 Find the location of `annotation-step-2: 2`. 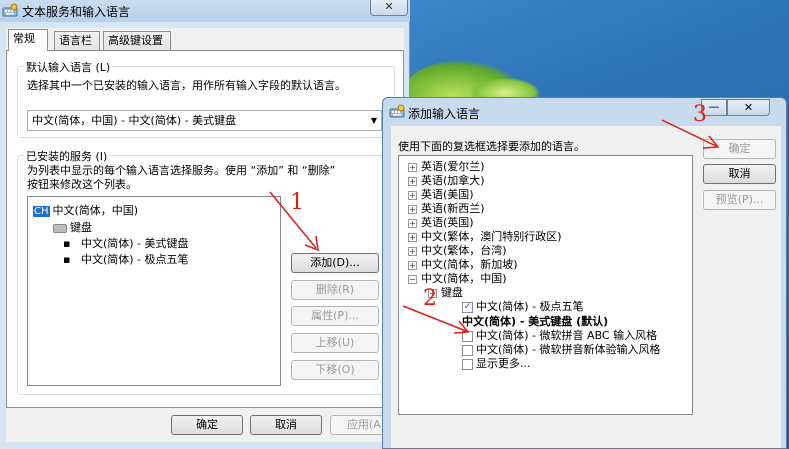

annotation-step-2: 2 is located at coordinates (430, 298).